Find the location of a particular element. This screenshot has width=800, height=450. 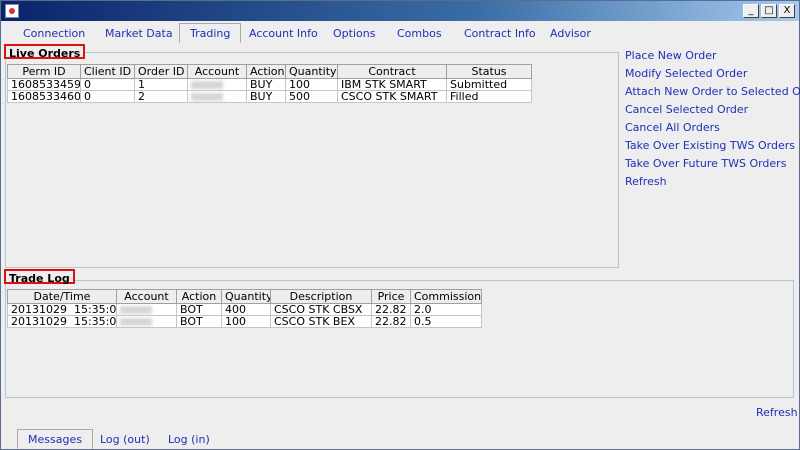

column-header-date-time: Date/Time is located at coordinates (62, 296).